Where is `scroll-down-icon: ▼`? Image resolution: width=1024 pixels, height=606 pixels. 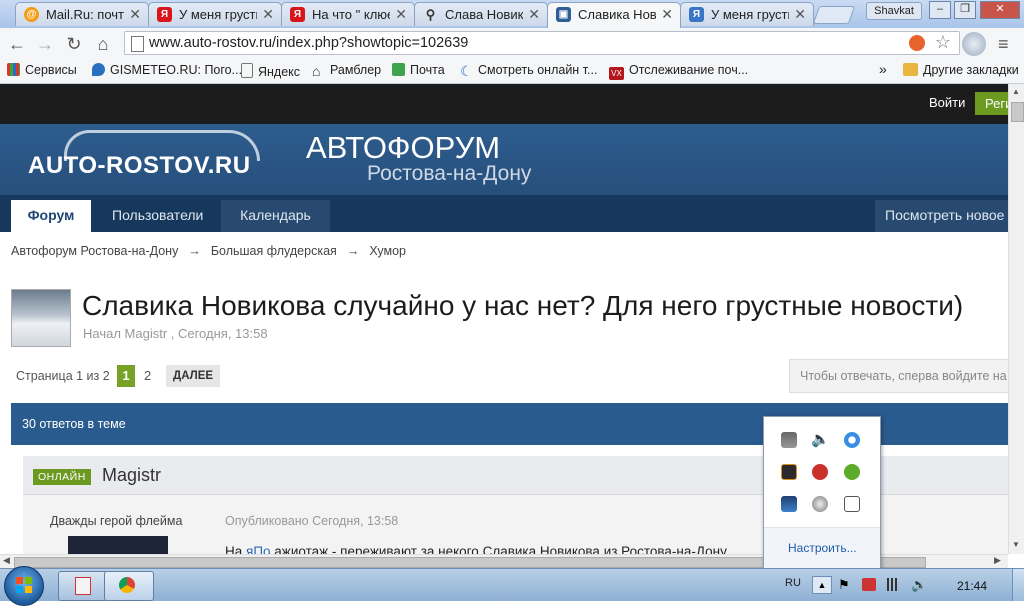 scroll-down-icon: ▼ is located at coordinates (1016, 544).